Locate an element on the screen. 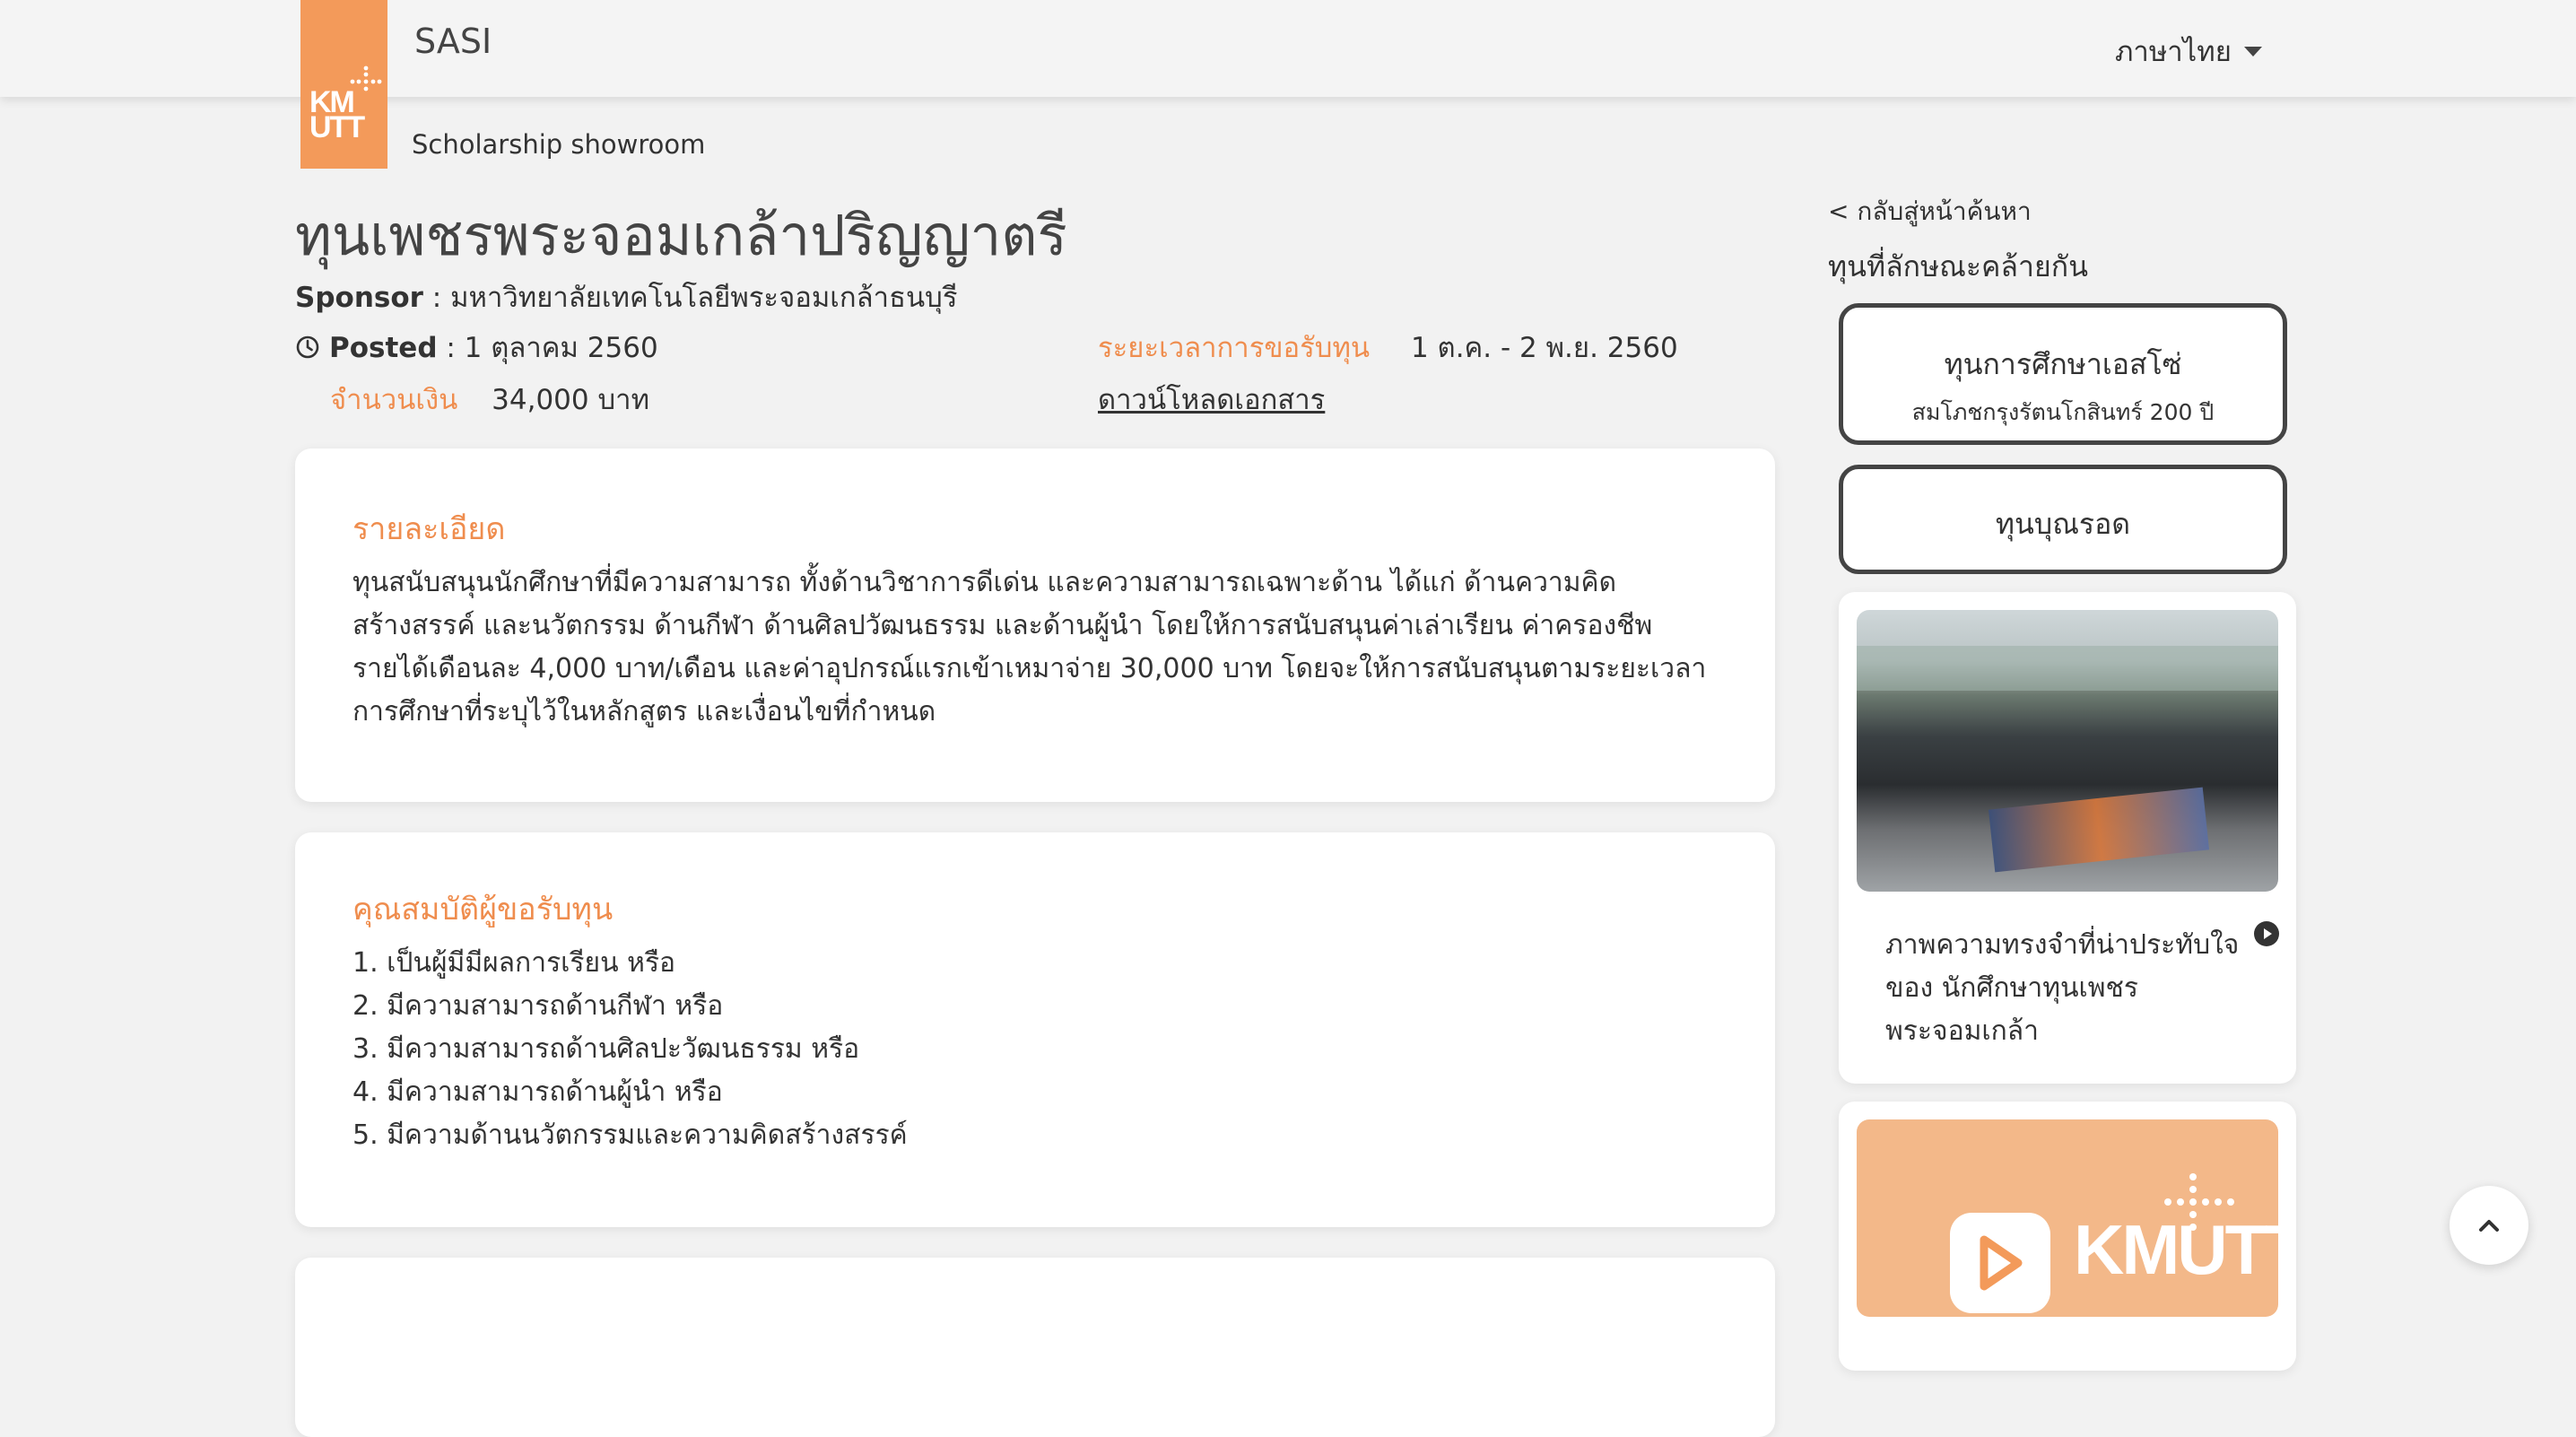  next-section-card is located at coordinates (1035, 1347).